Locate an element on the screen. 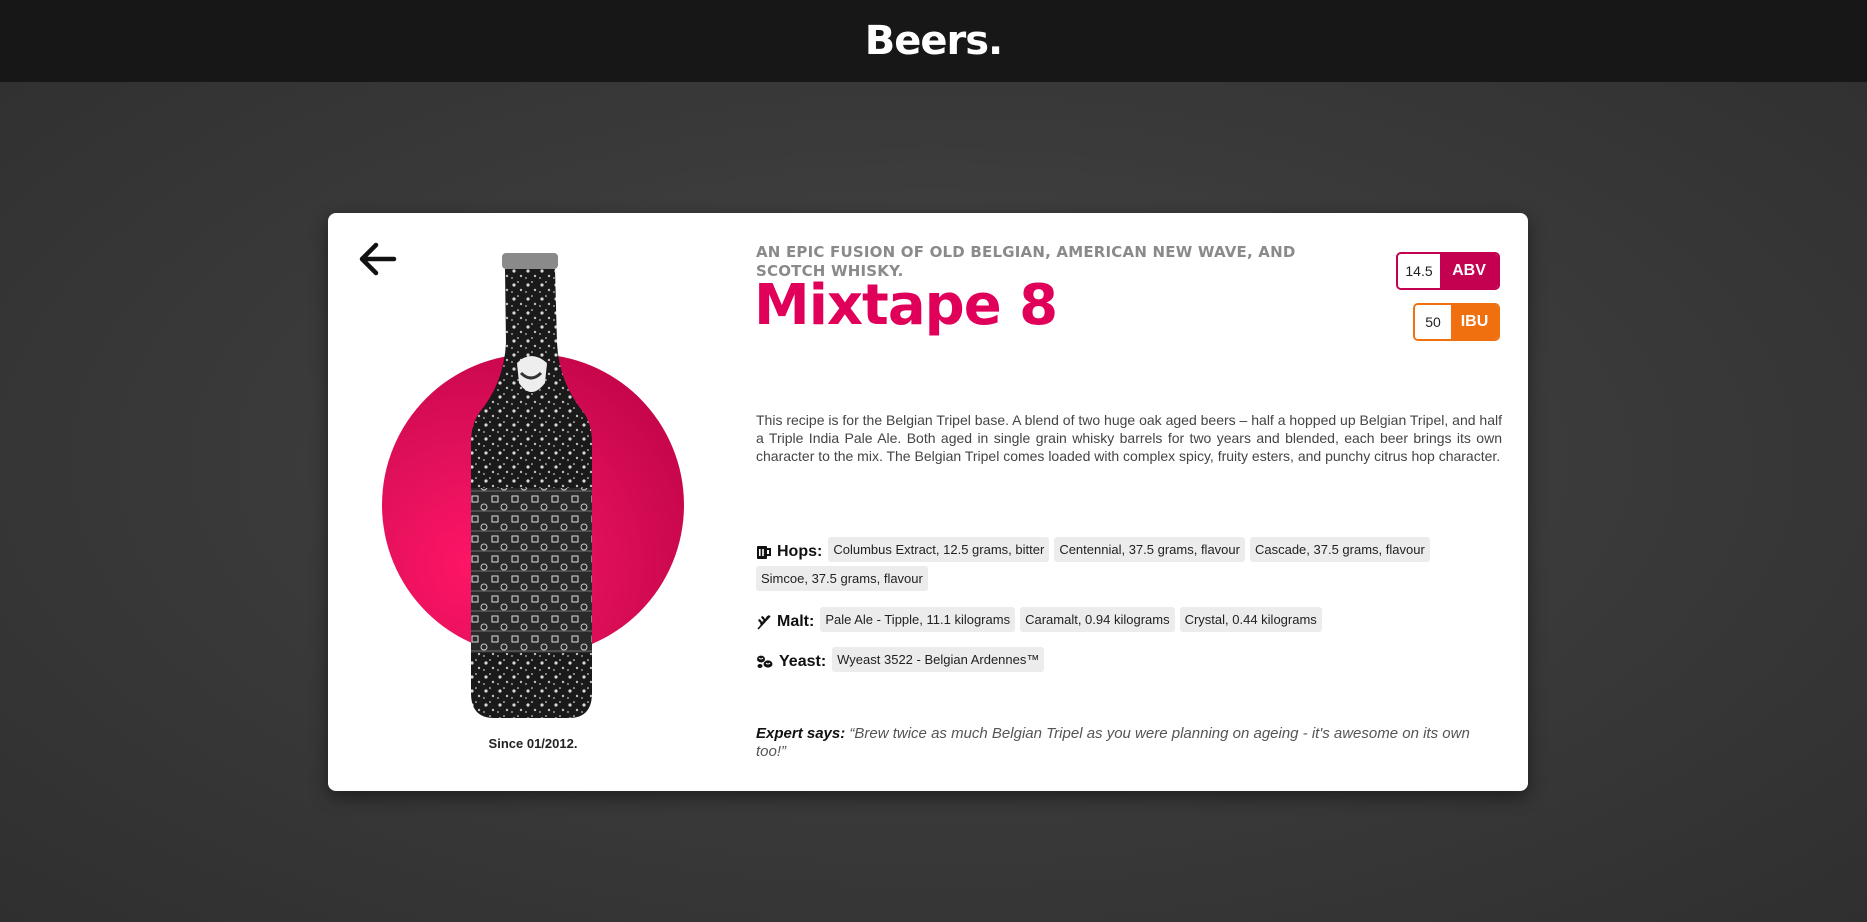 This screenshot has height=922, width=1867. yeast-heading: Yeast: is located at coordinates (791, 662).